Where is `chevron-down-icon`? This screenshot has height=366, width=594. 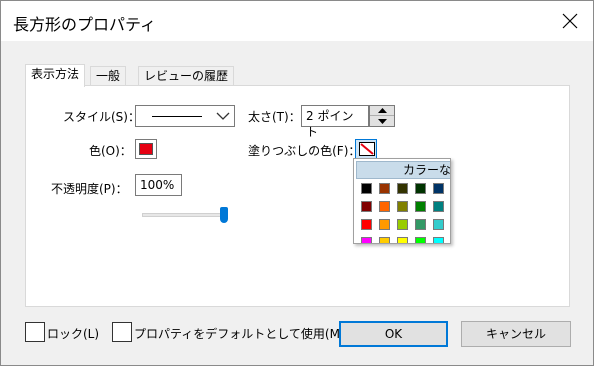
chevron-down-icon is located at coordinates (223, 116).